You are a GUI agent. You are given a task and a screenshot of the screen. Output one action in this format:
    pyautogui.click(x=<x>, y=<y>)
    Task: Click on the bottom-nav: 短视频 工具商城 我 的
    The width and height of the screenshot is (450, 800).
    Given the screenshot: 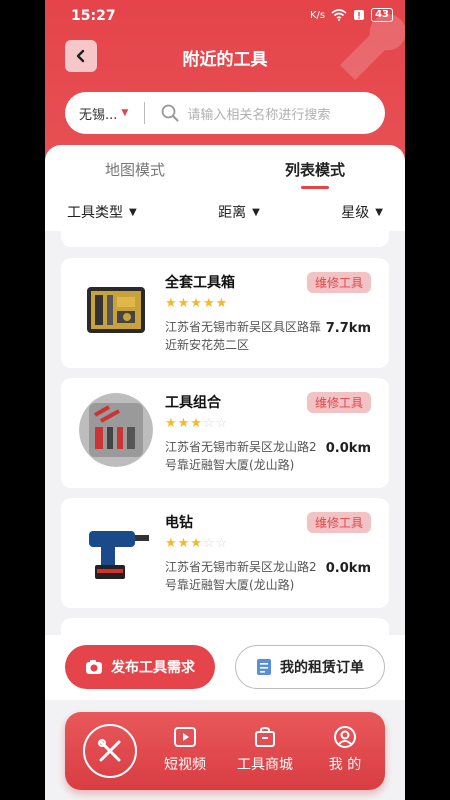 What is the action you would take?
    pyautogui.click(x=225, y=751)
    